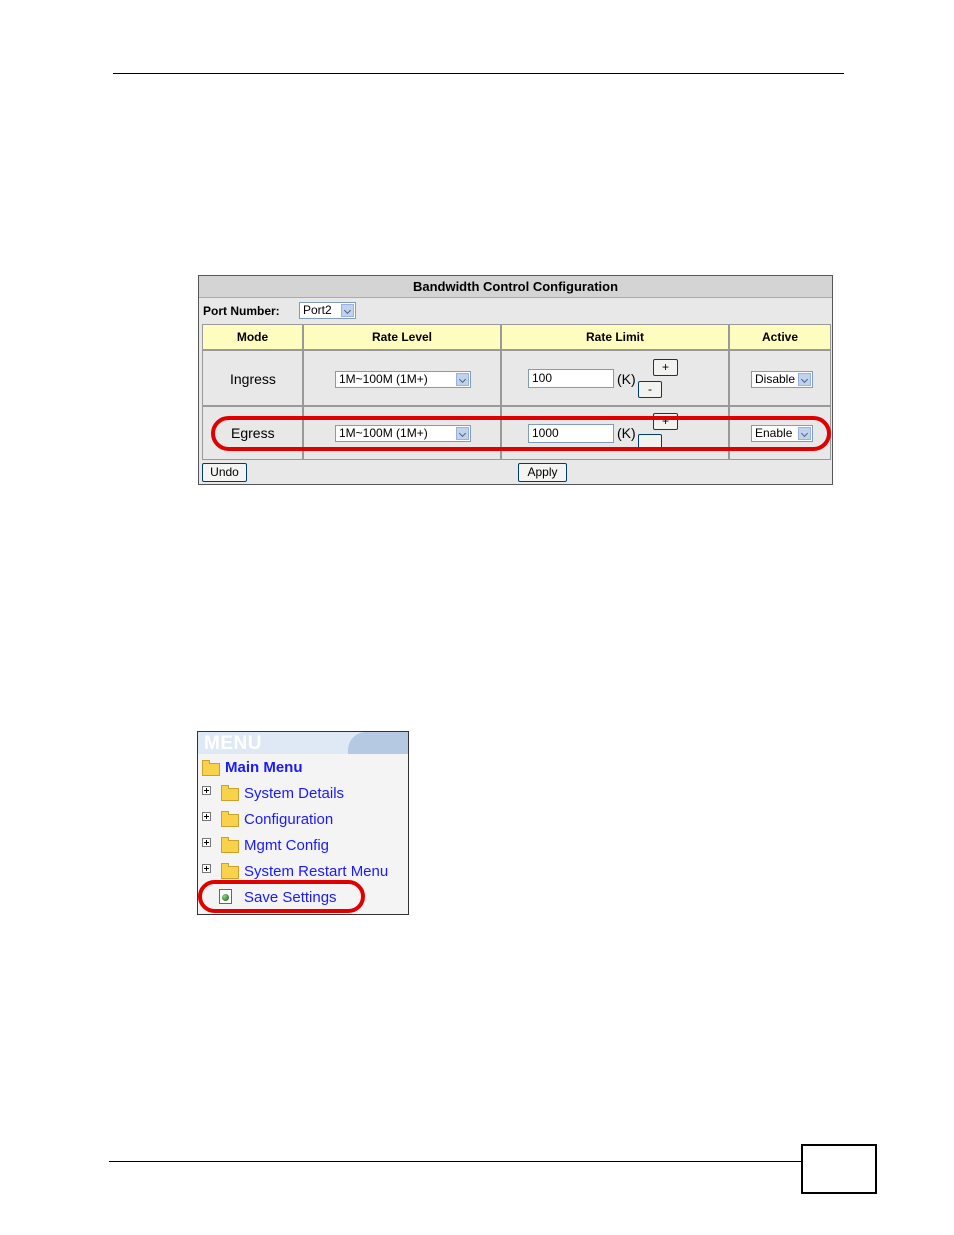 This screenshot has height=1235, width=954. Describe the element at coordinates (264, 767) in the screenshot. I see `menu-item-main-menu: Main Menu` at that location.